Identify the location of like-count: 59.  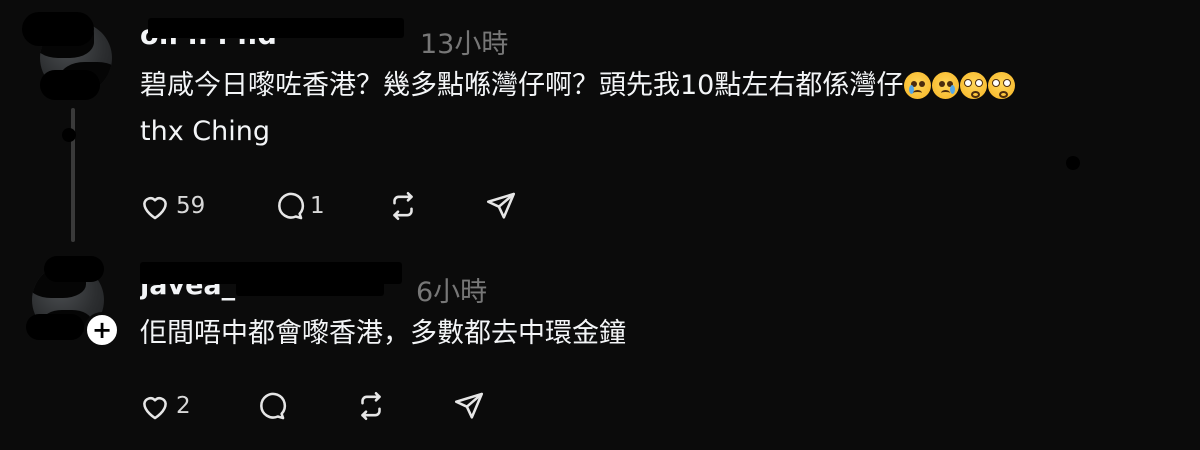
(191, 206).